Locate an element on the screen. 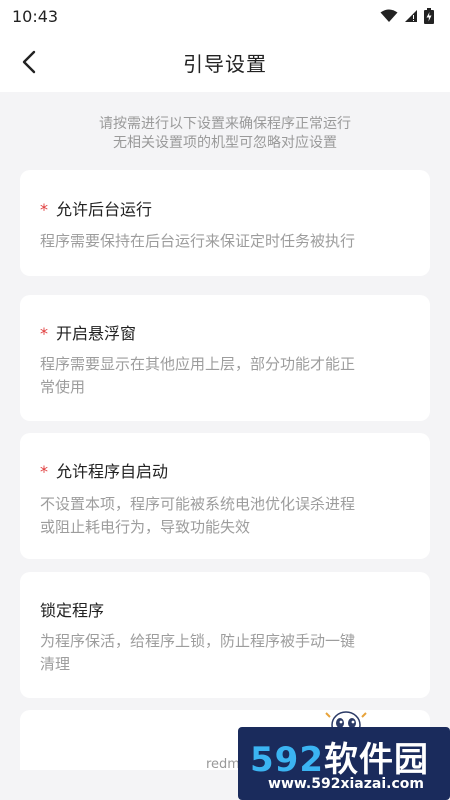 Image resolution: width=450 pixels, height=800 pixels. intro-text: 请按需进行以下设置来确保程序正常运行 无相关设置项的机型可忽略对应设置 is located at coordinates (225, 134).